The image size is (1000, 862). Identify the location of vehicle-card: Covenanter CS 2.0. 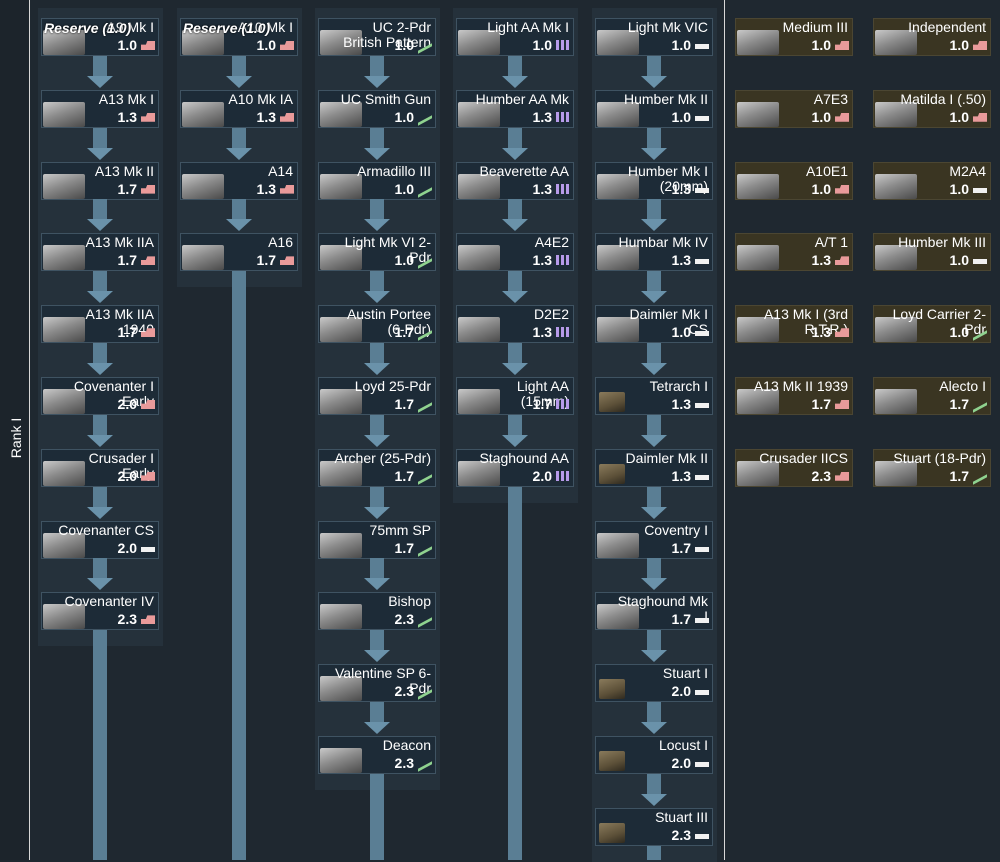
(100, 539).